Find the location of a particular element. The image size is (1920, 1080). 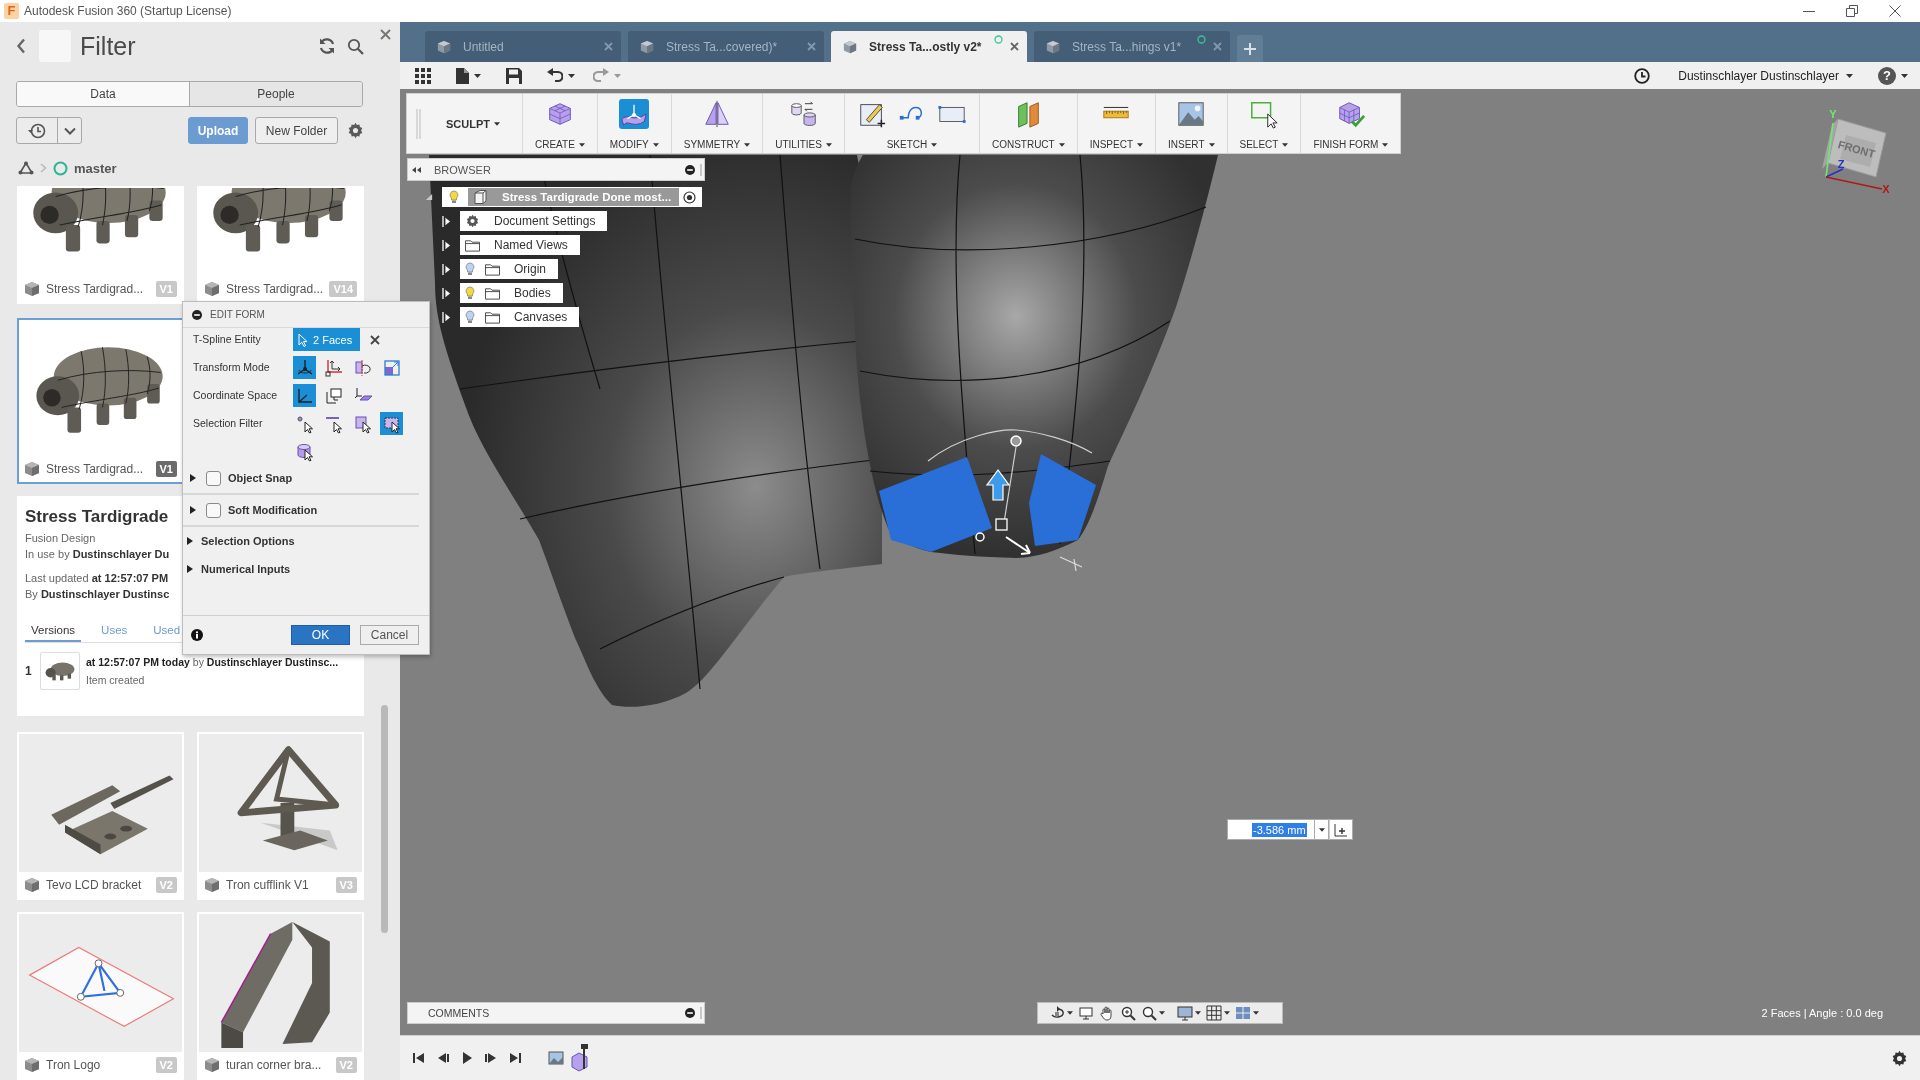

toolbar-menu-button: SELECT is located at coordinates (1264, 144).